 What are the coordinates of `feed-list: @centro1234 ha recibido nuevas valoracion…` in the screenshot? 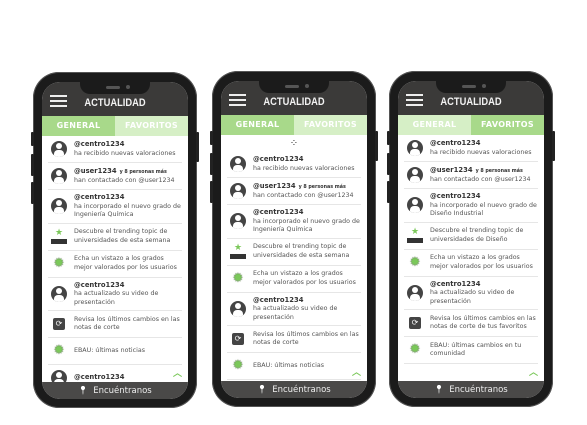 It's located at (115, 264).